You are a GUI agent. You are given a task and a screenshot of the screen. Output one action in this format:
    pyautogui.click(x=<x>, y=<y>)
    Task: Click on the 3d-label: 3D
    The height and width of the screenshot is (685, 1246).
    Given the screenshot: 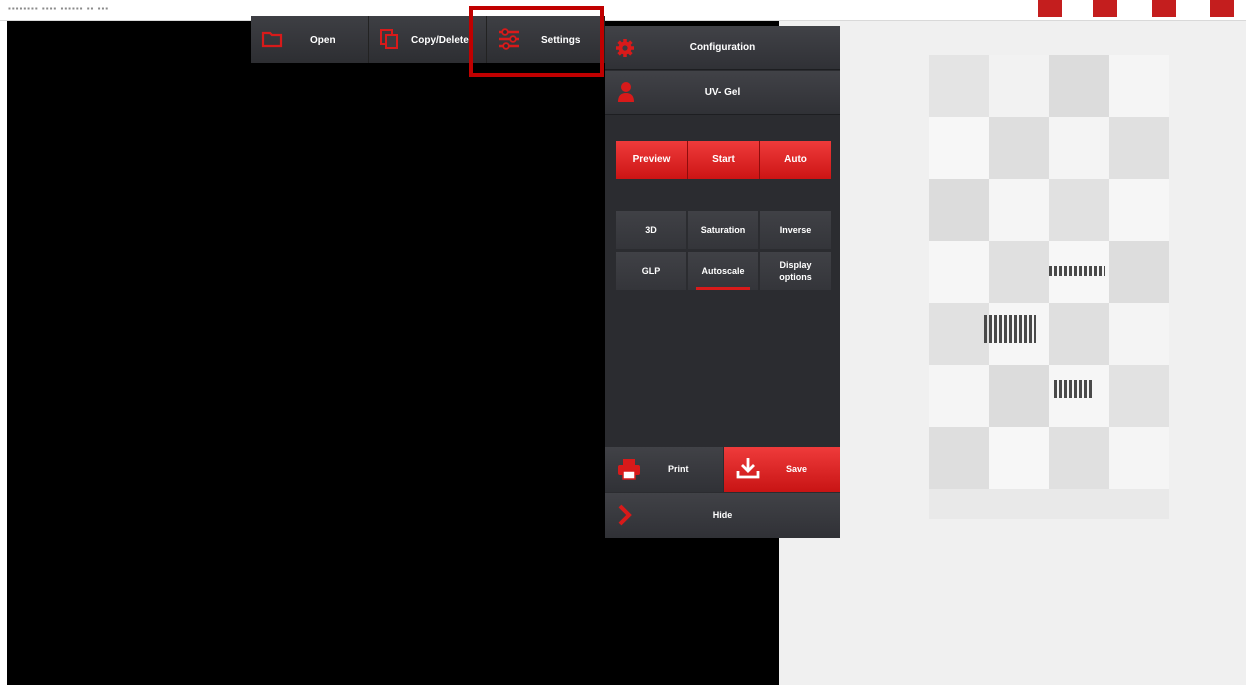 What is the action you would take?
    pyautogui.click(x=651, y=230)
    